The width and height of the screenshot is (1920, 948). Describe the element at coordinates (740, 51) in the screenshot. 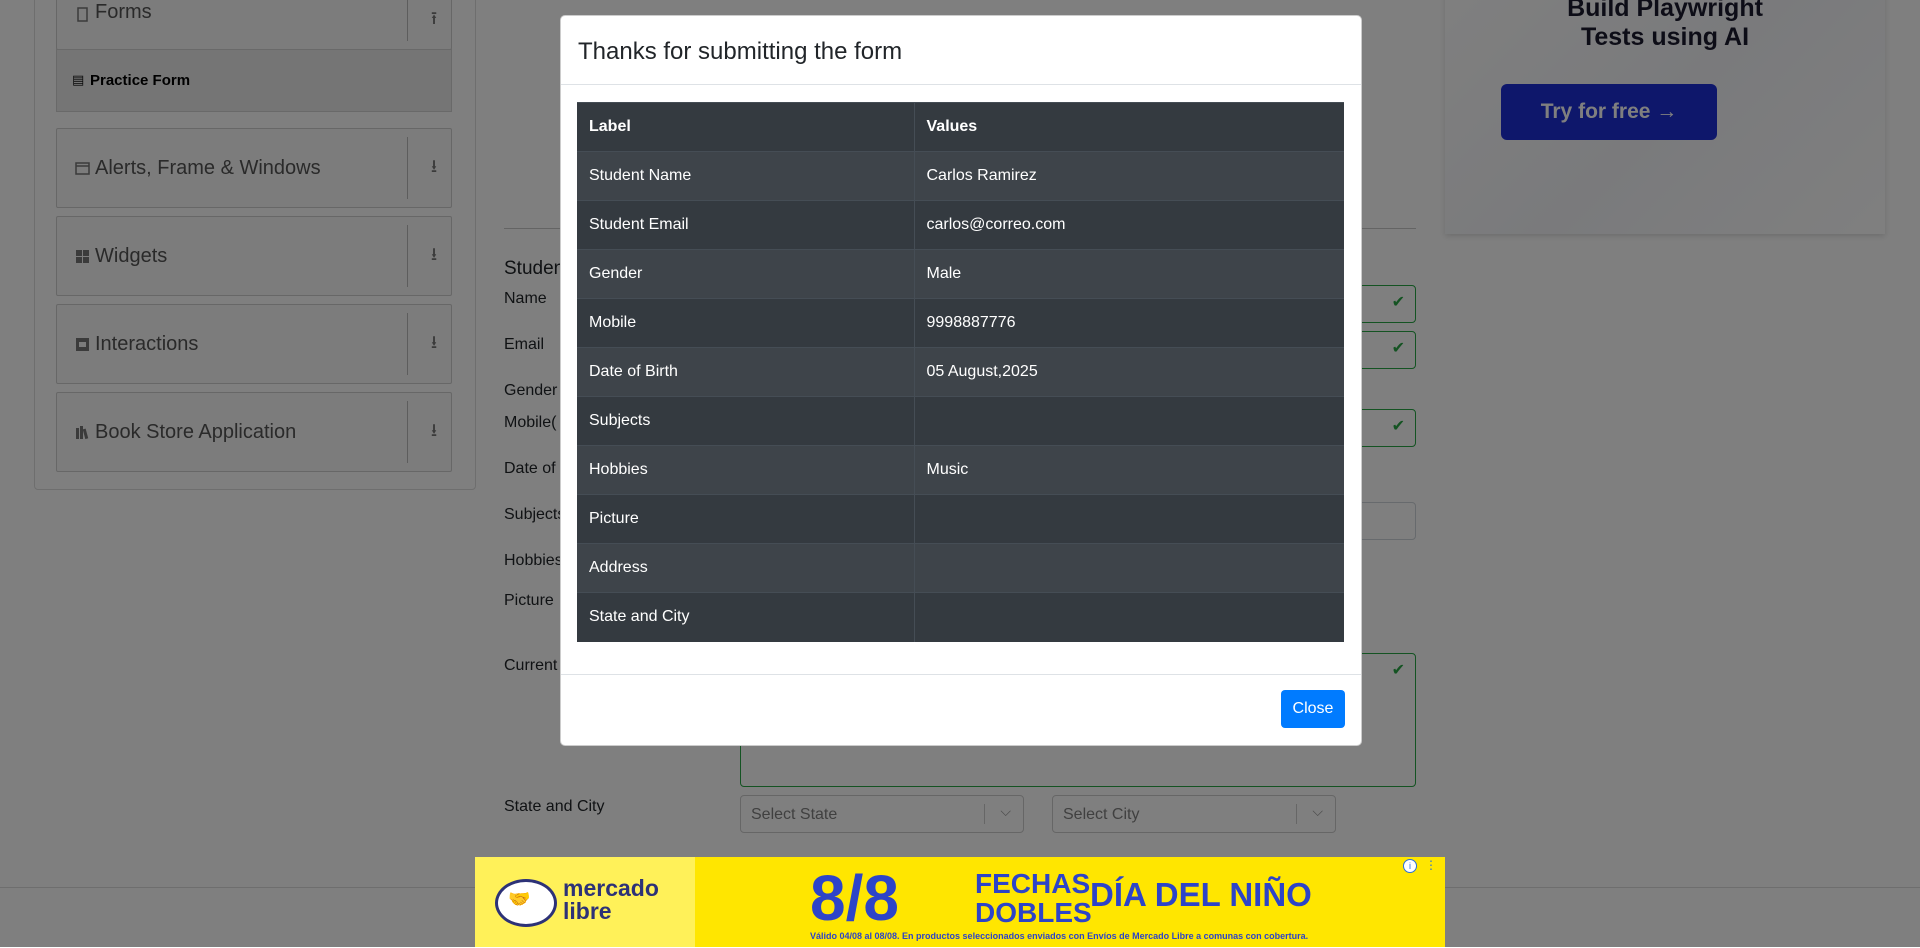

I see `modal-title: Thanks for submitting the form` at that location.